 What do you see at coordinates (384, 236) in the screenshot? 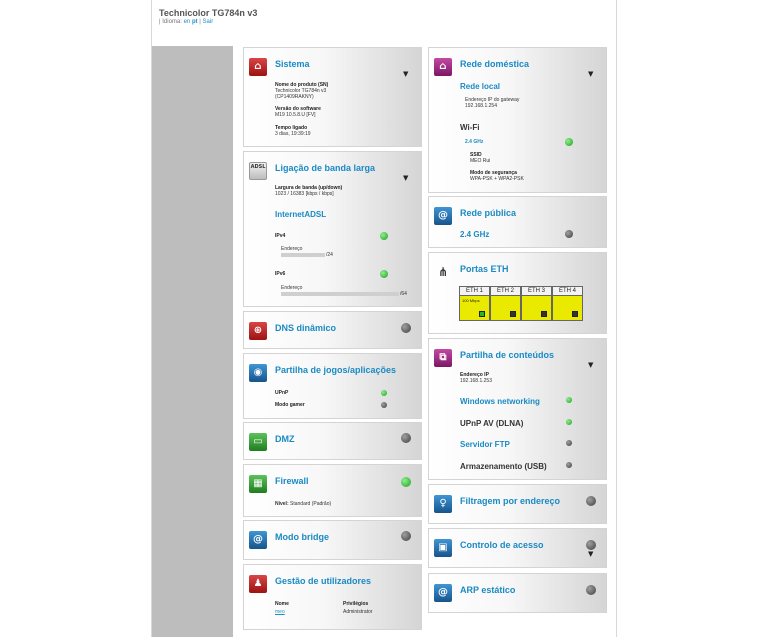
I see `ipv4-status-dot` at bounding box center [384, 236].